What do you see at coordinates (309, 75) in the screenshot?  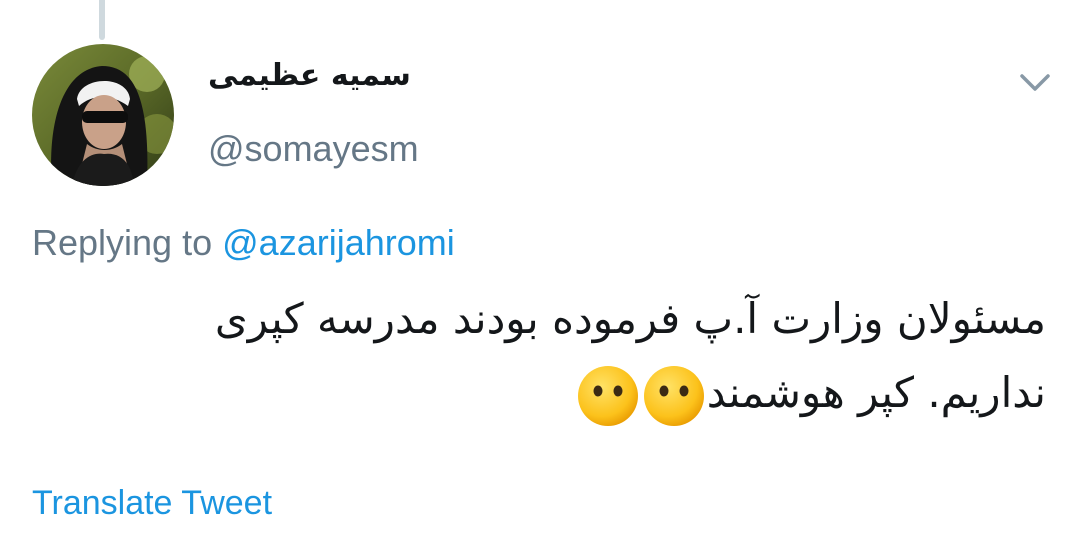 I see `author-display-name: سمیه عظیمی` at bounding box center [309, 75].